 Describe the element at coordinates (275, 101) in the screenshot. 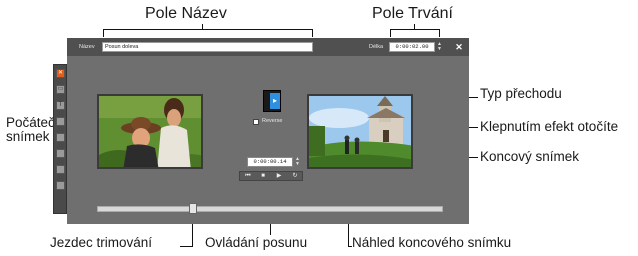

I see `arrow-icon: ▸` at that location.